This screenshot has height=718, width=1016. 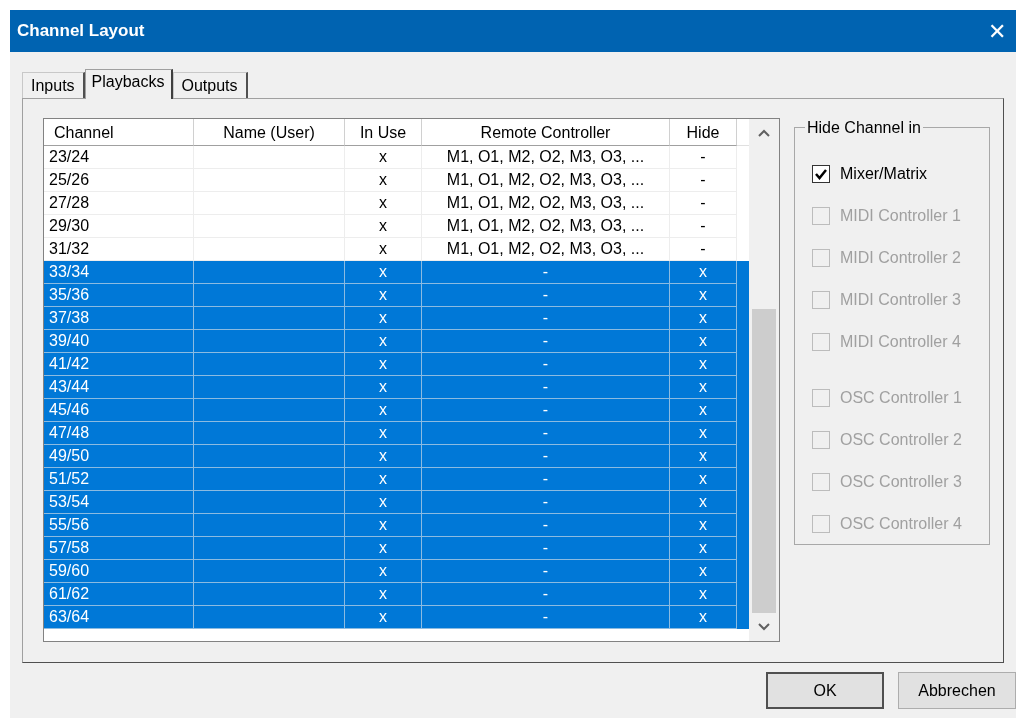 What do you see at coordinates (69, 341) in the screenshot?
I see `table-cell-text: 39/40` at bounding box center [69, 341].